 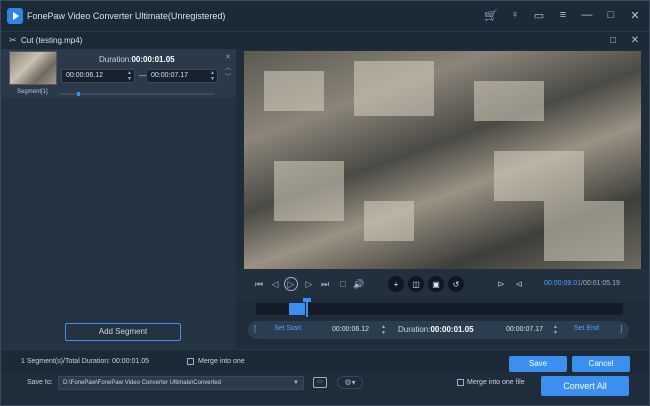 I want to click on chevron-down-icon: ▼, so click(x=296, y=383).